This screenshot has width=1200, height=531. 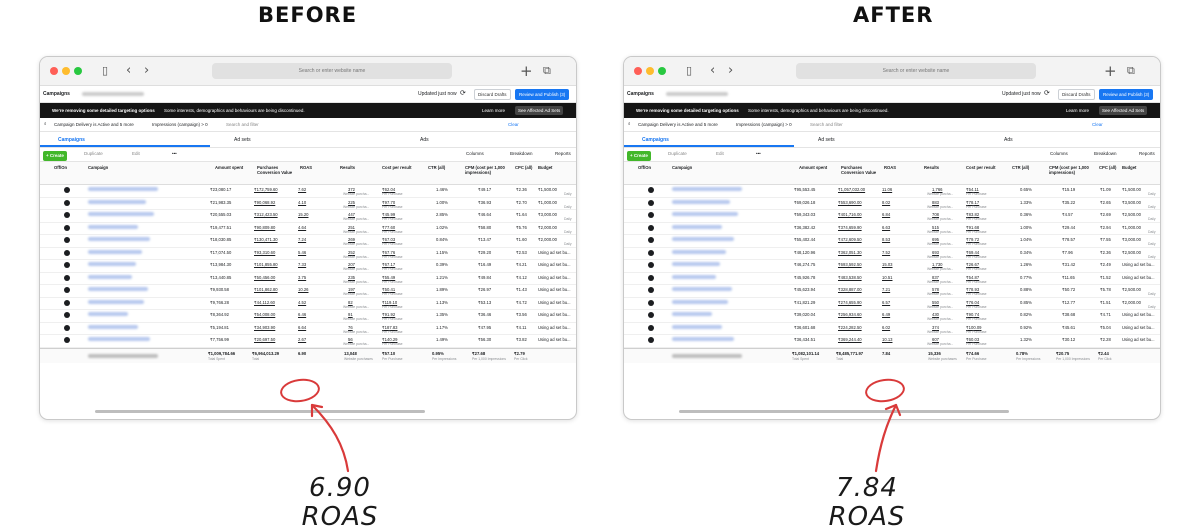 I want to click on review-publish-button: Review and Publish (3), so click(x=542, y=94).